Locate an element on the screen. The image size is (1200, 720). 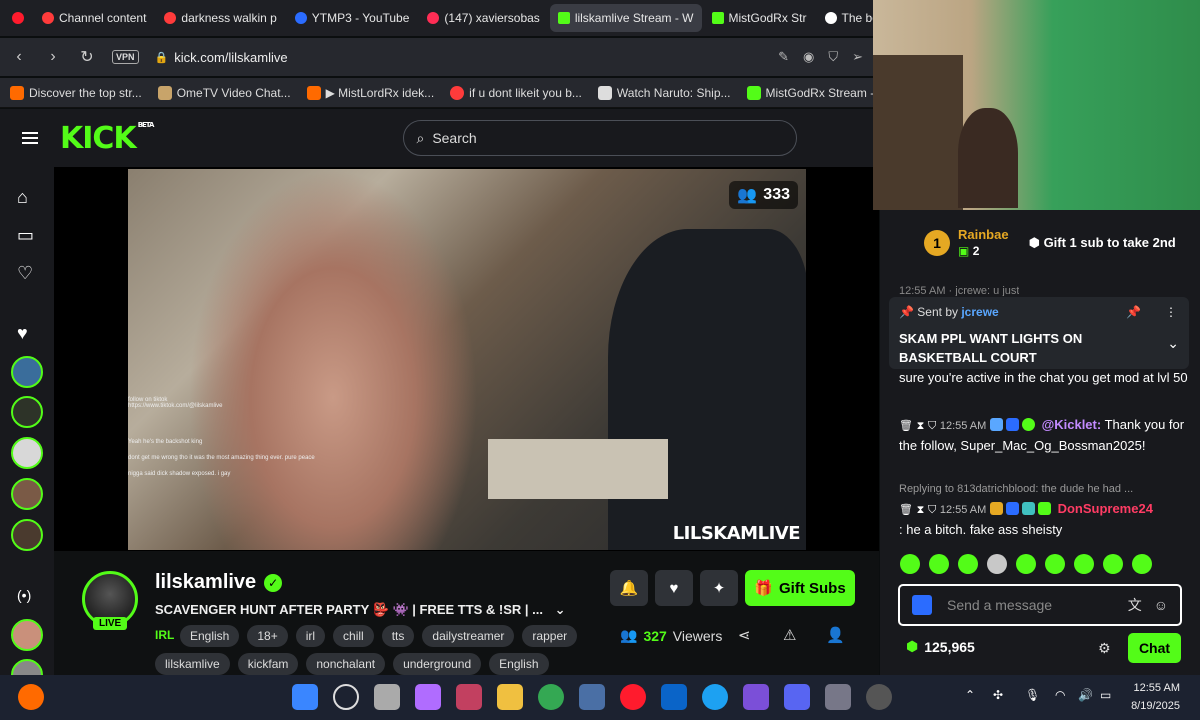
file-explorer-icon is located at coordinates (510, 697).